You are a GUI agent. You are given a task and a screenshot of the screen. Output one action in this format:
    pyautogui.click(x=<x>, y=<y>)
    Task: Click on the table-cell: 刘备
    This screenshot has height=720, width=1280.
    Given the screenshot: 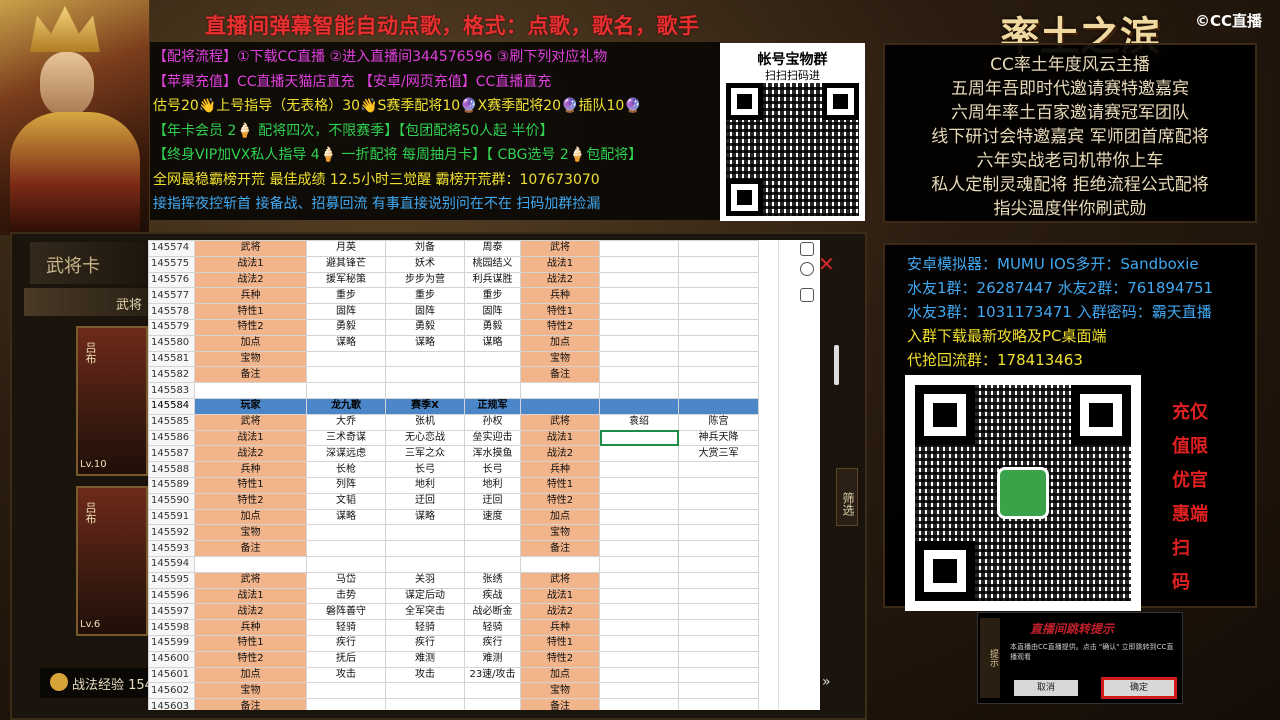 What is the action you would take?
    pyautogui.click(x=425, y=248)
    